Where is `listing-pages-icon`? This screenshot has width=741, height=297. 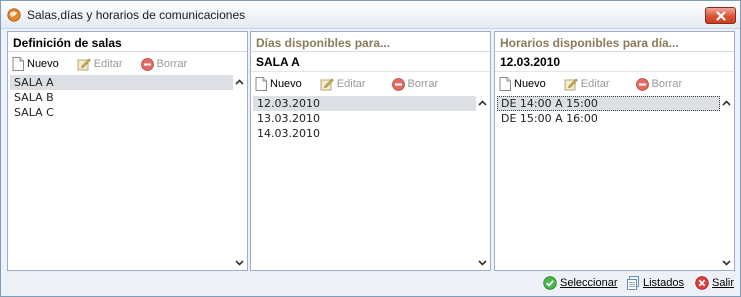
listing-pages-icon is located at coordinates (633, 283).